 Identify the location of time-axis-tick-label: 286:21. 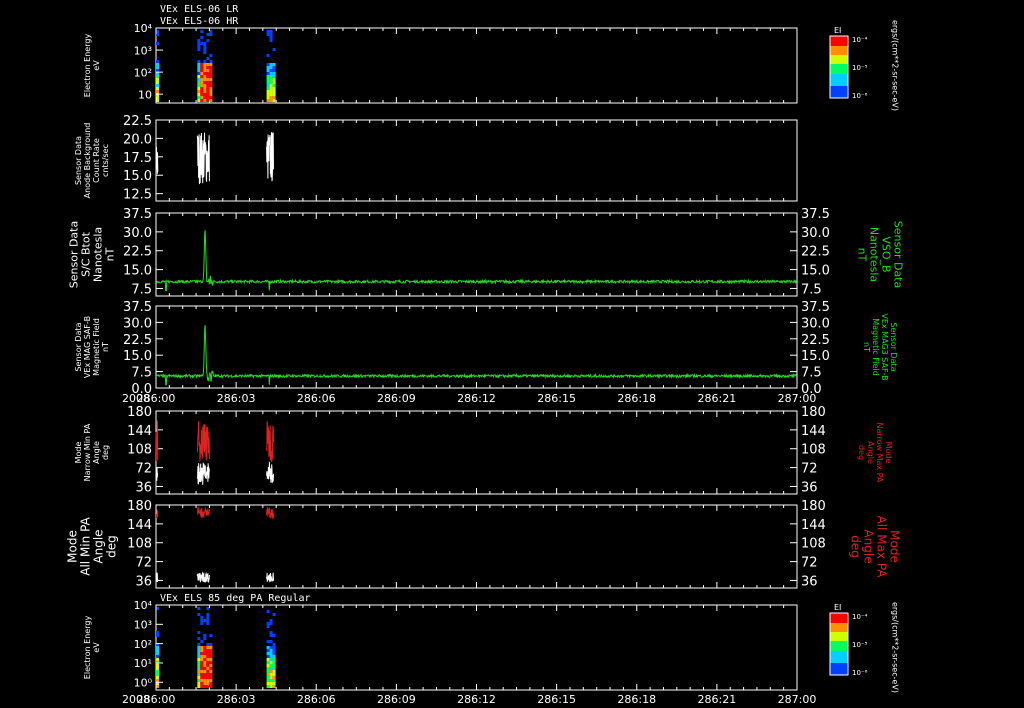
(717, 398).